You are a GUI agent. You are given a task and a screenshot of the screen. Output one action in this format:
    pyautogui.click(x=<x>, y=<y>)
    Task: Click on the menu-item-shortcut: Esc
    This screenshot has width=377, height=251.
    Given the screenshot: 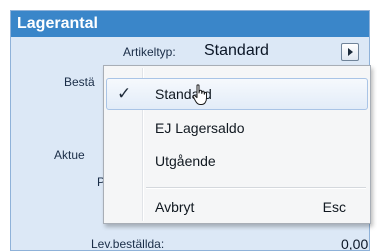 What is the action you would take?
    pyautogui.click(x=334, y=207)
    